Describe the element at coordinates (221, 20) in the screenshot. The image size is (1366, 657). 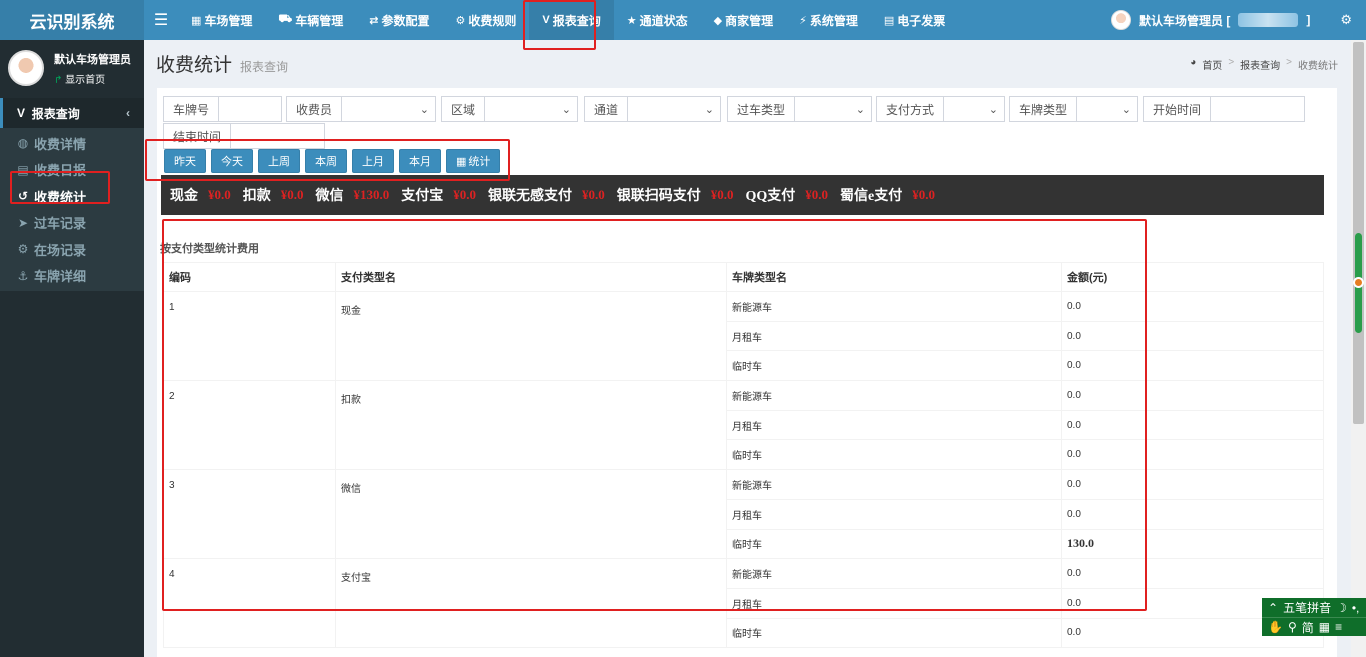
I see `nav-item-0: ▦ 车场管理` at that location.